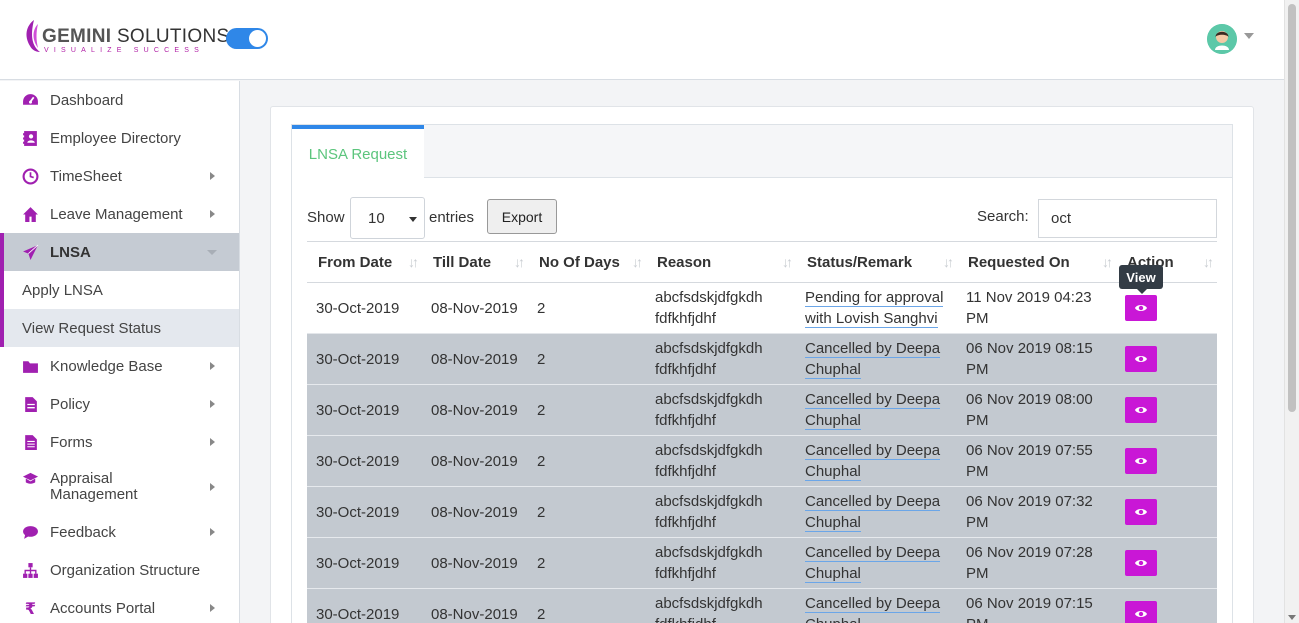 This screenshot has width=1299, height=623. I want to click on file-text-icon, so click(30, 442).